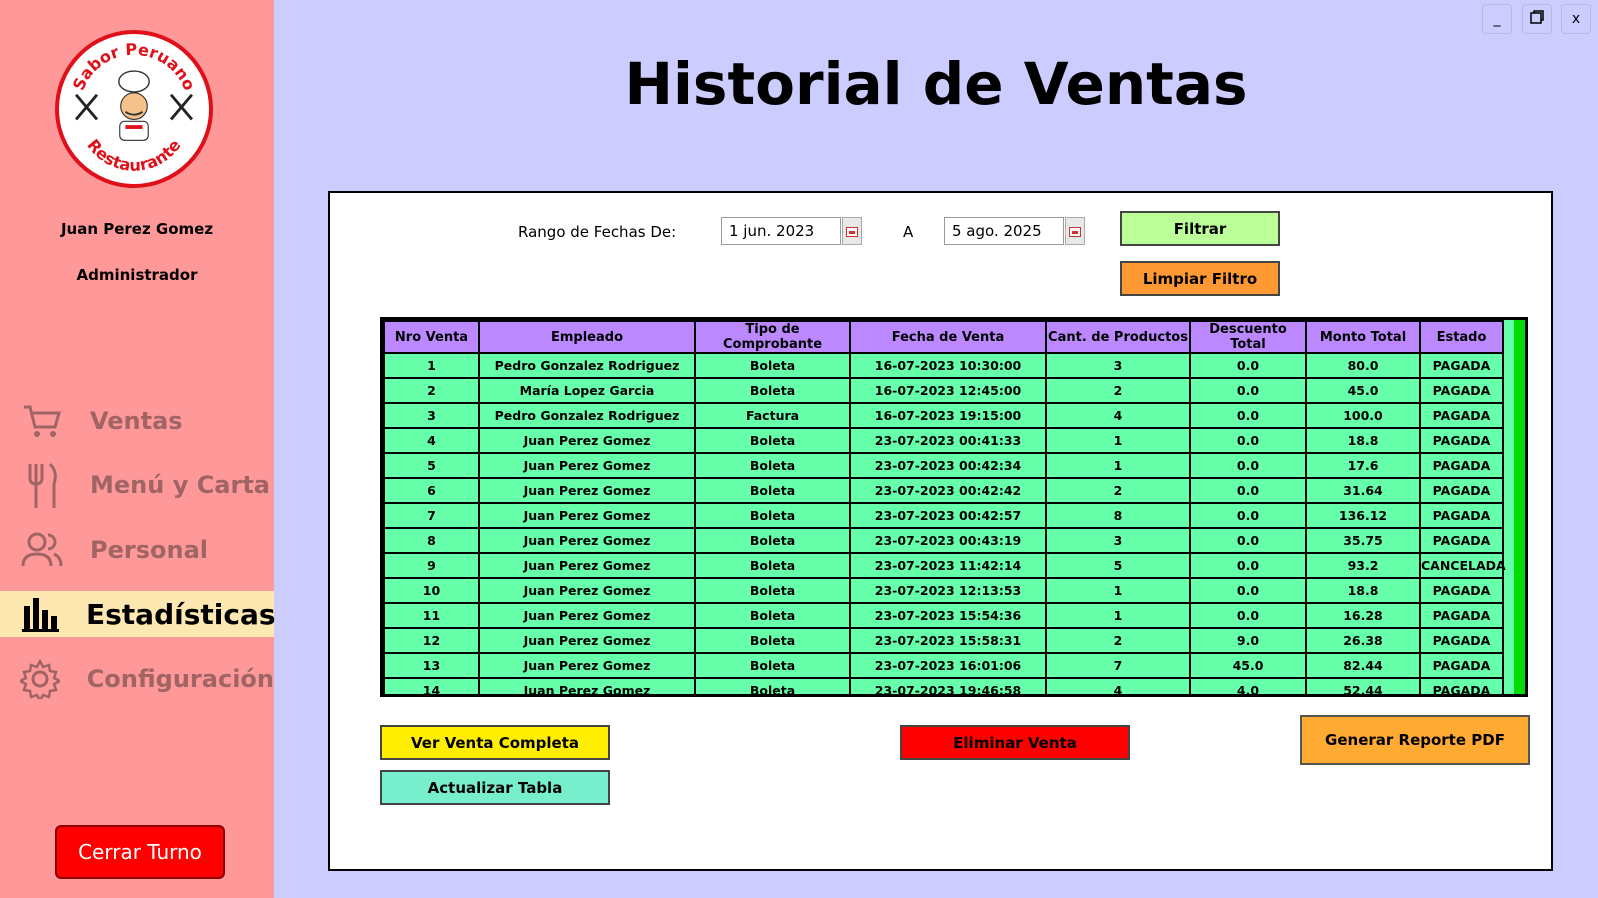  Describe the element at coordinates (597, 232) in the screenshot. I see `date-range-label: Rango de Fechas De:` at that location.